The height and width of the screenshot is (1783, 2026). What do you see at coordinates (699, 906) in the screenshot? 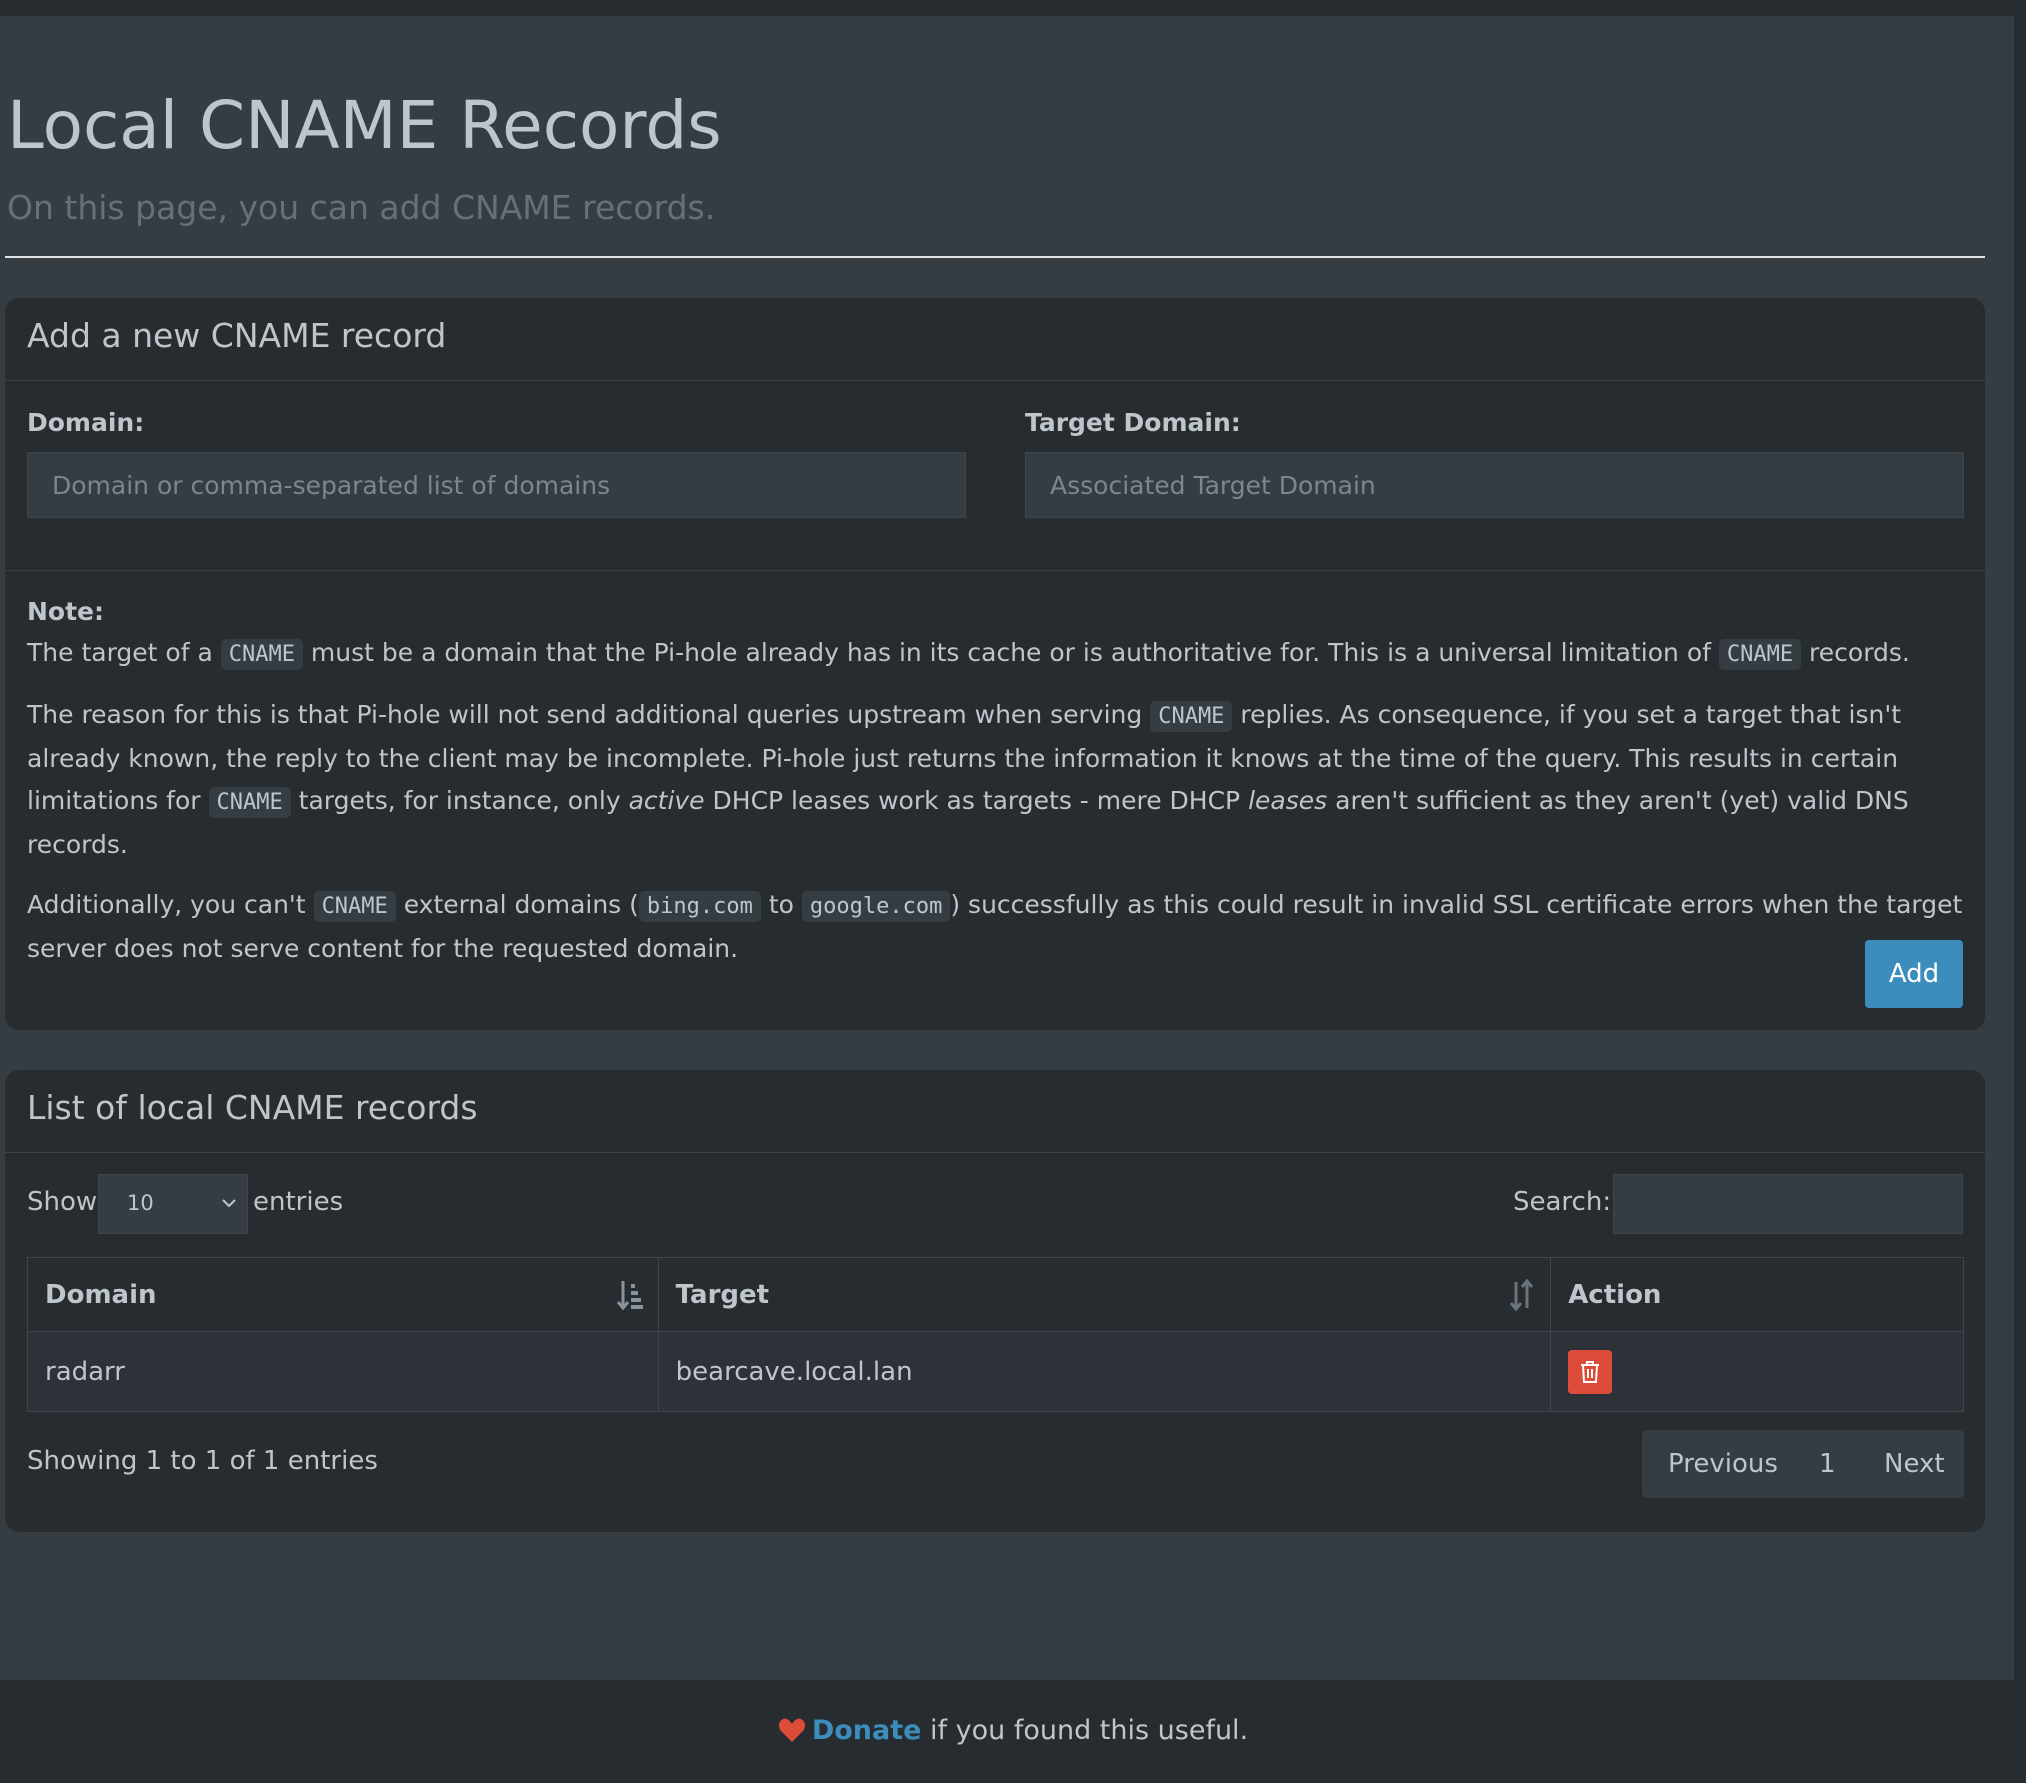
I see `code-bing: bing.com` at bounding box center [699, 906].